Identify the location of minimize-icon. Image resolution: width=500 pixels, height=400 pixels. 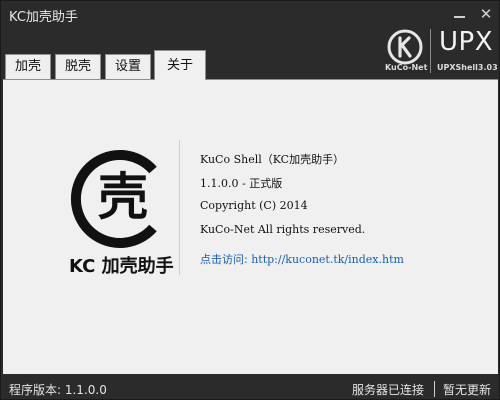
(459, 17).